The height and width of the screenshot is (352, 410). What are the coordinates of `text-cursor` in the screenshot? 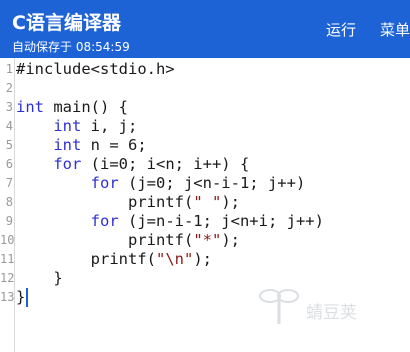 It's located at (27, 297).